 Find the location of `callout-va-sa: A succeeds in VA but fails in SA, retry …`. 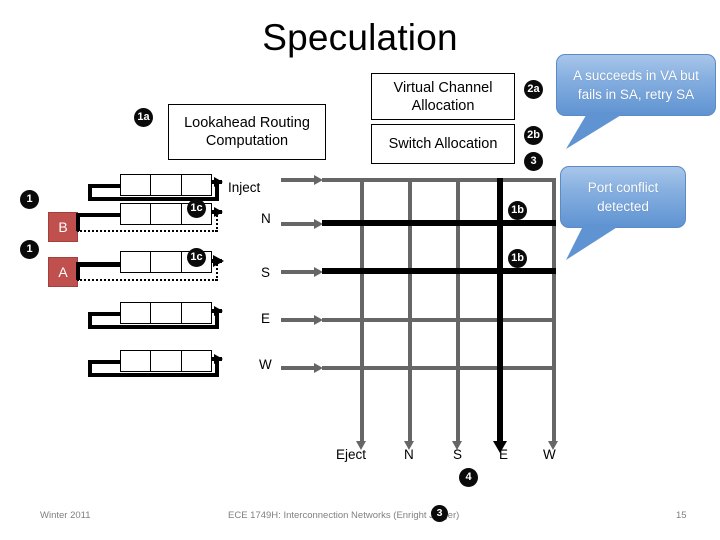

callout-va-sa: A succeeds in VA but fails in SA, retry … is located at coordinates (636, 85).